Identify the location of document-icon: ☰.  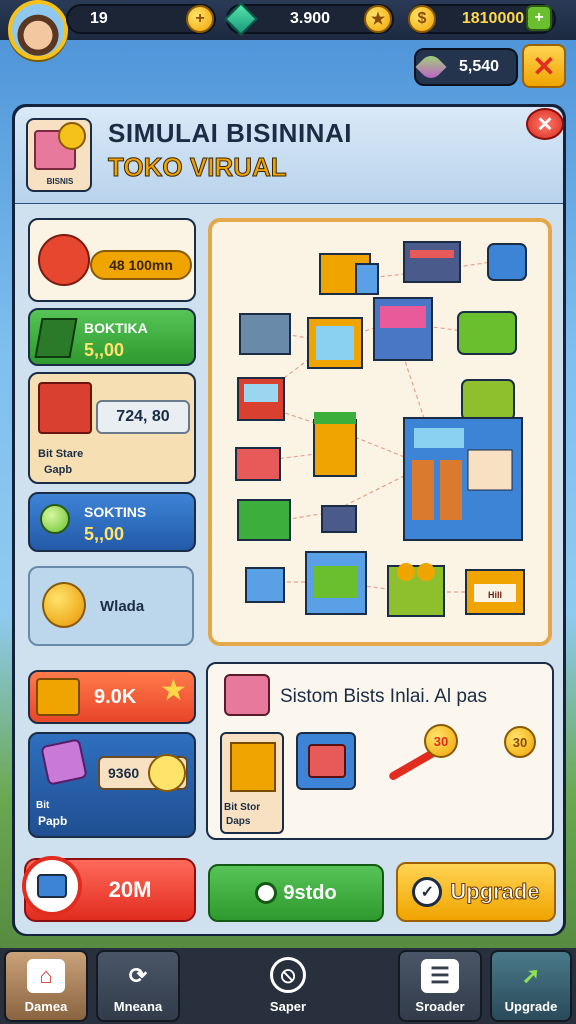
(440, 976).